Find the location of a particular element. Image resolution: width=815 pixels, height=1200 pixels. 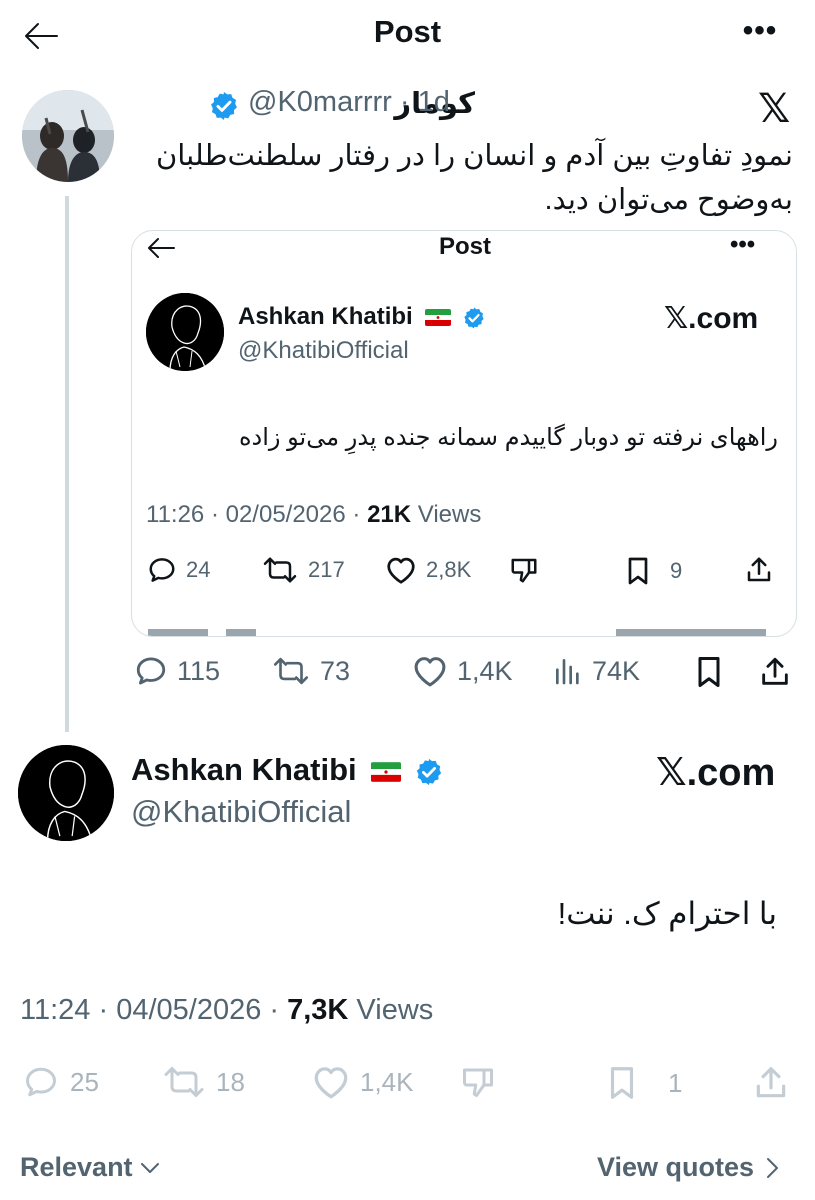

card-time-text: 11:26 · 02/05/2026 · is located at coordinates (257, 514).